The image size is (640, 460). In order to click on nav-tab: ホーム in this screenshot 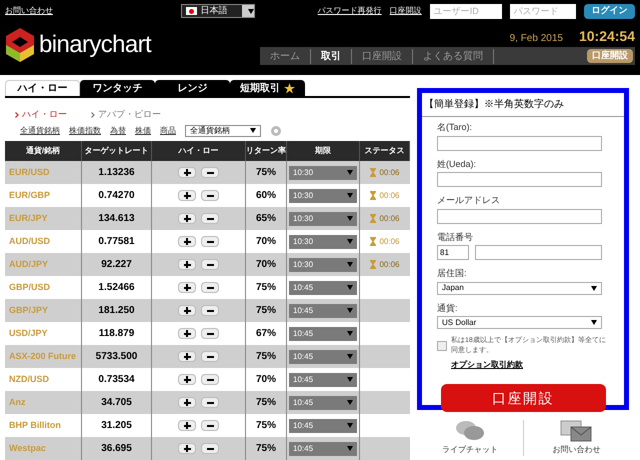, I will do `click(285, 56)`.